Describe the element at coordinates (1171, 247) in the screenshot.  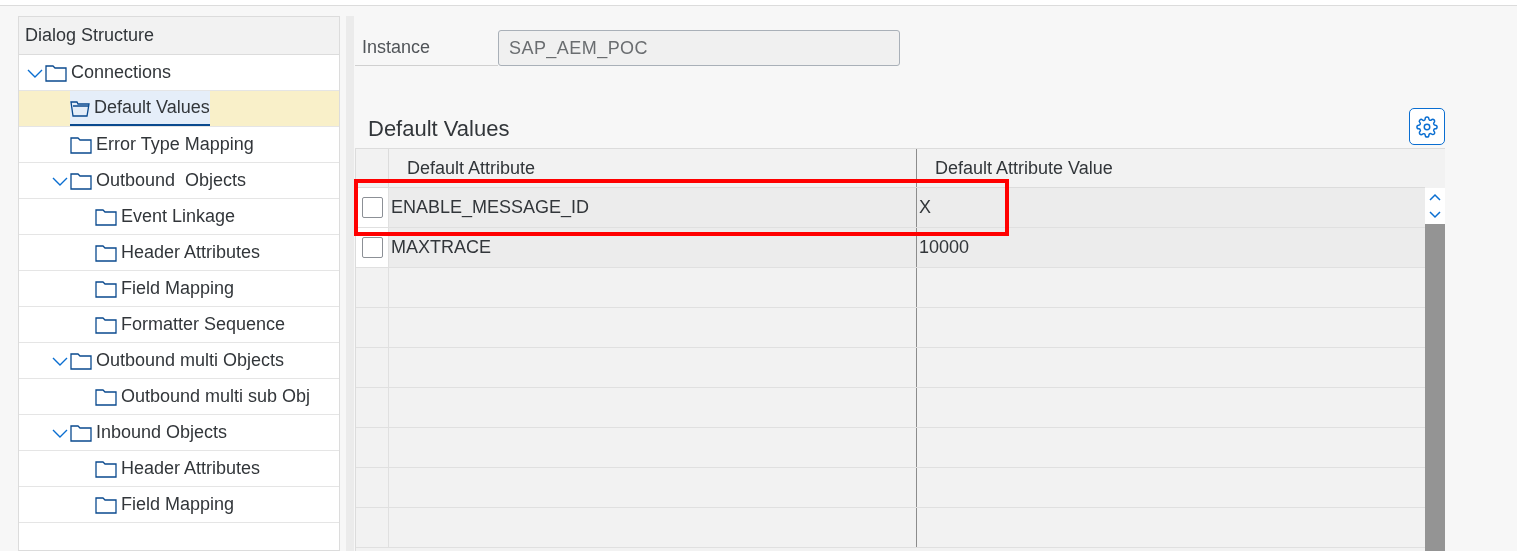
I see `table-cell: 10000` at that location.